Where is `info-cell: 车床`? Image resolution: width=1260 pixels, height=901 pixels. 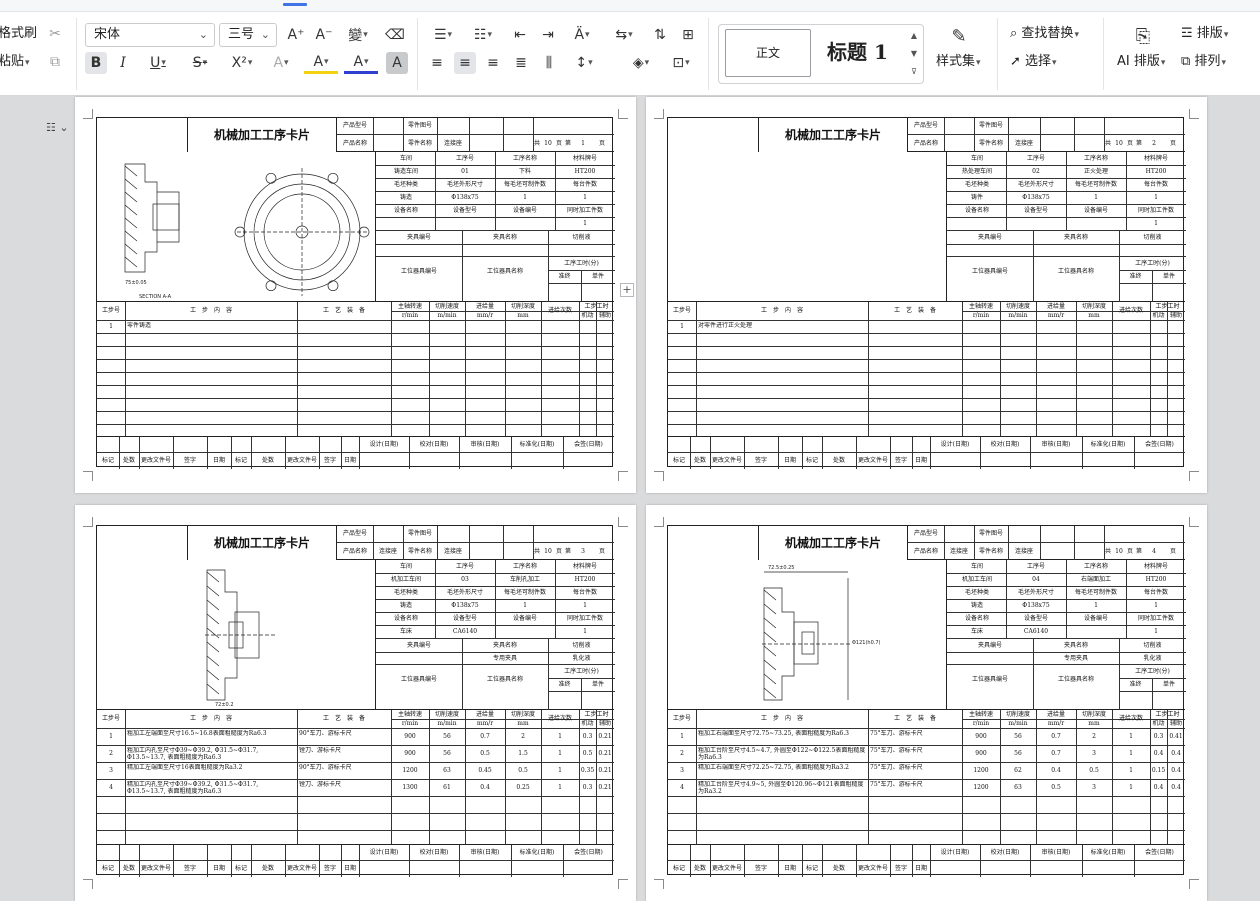
info-cell: 车床 is located at coordinates (976, 631).